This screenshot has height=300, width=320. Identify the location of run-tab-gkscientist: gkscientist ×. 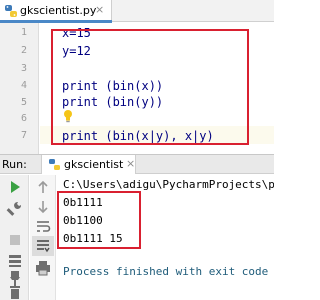
(88, 164).